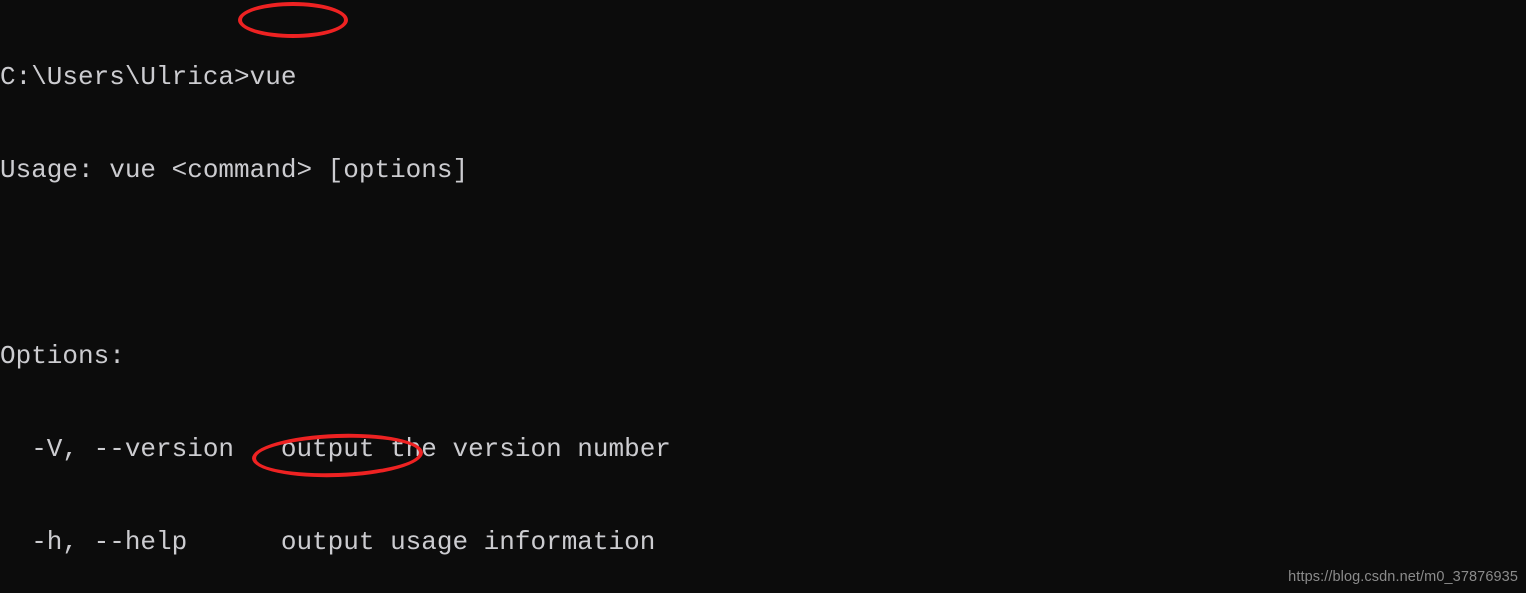 The width and height of the screenshot is (1526, 593). I want to click on terminal-line: -h, --help output usage information, so click(328, 542).